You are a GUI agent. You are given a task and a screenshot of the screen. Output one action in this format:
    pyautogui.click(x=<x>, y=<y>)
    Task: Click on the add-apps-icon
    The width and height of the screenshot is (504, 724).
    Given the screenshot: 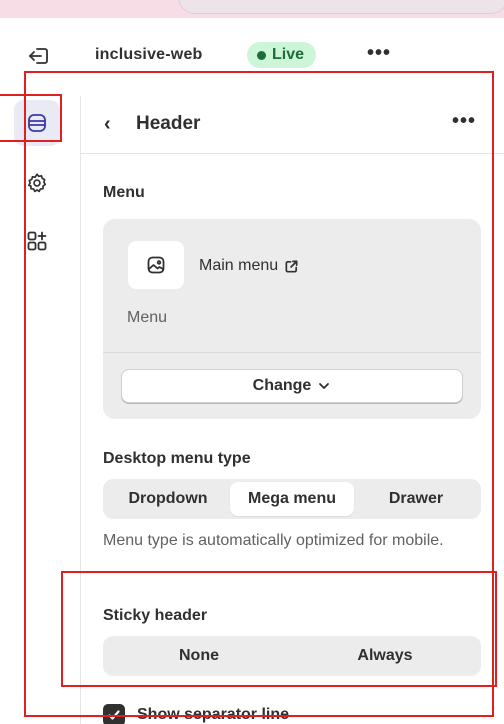 What is the action you would take?
    pyautogui.click(x=37, y=241)
    